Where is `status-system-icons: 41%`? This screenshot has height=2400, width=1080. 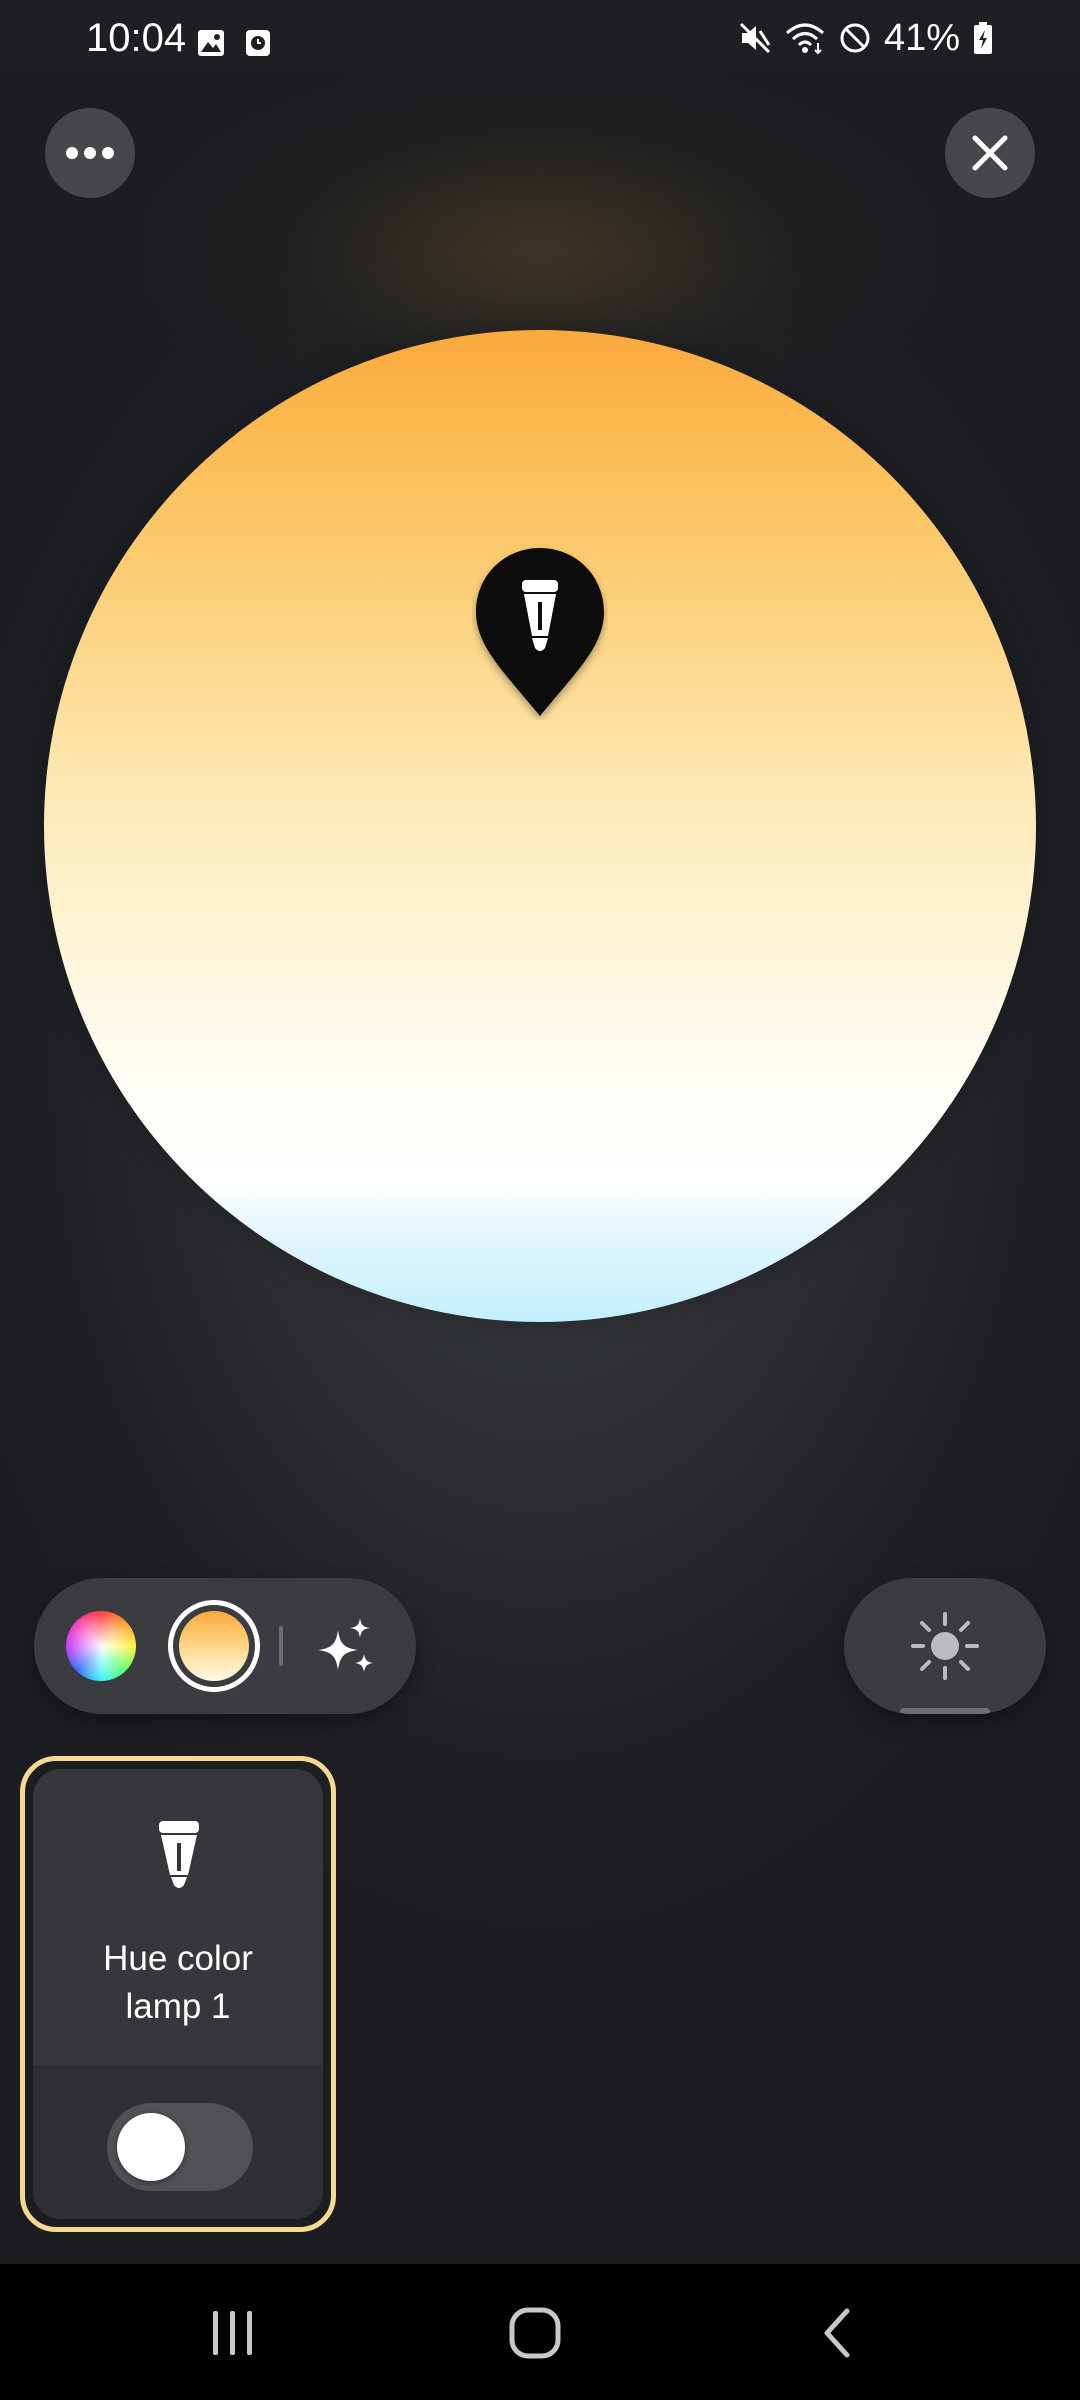 status-system-icons: 41% is located at coordinates (866, 38).